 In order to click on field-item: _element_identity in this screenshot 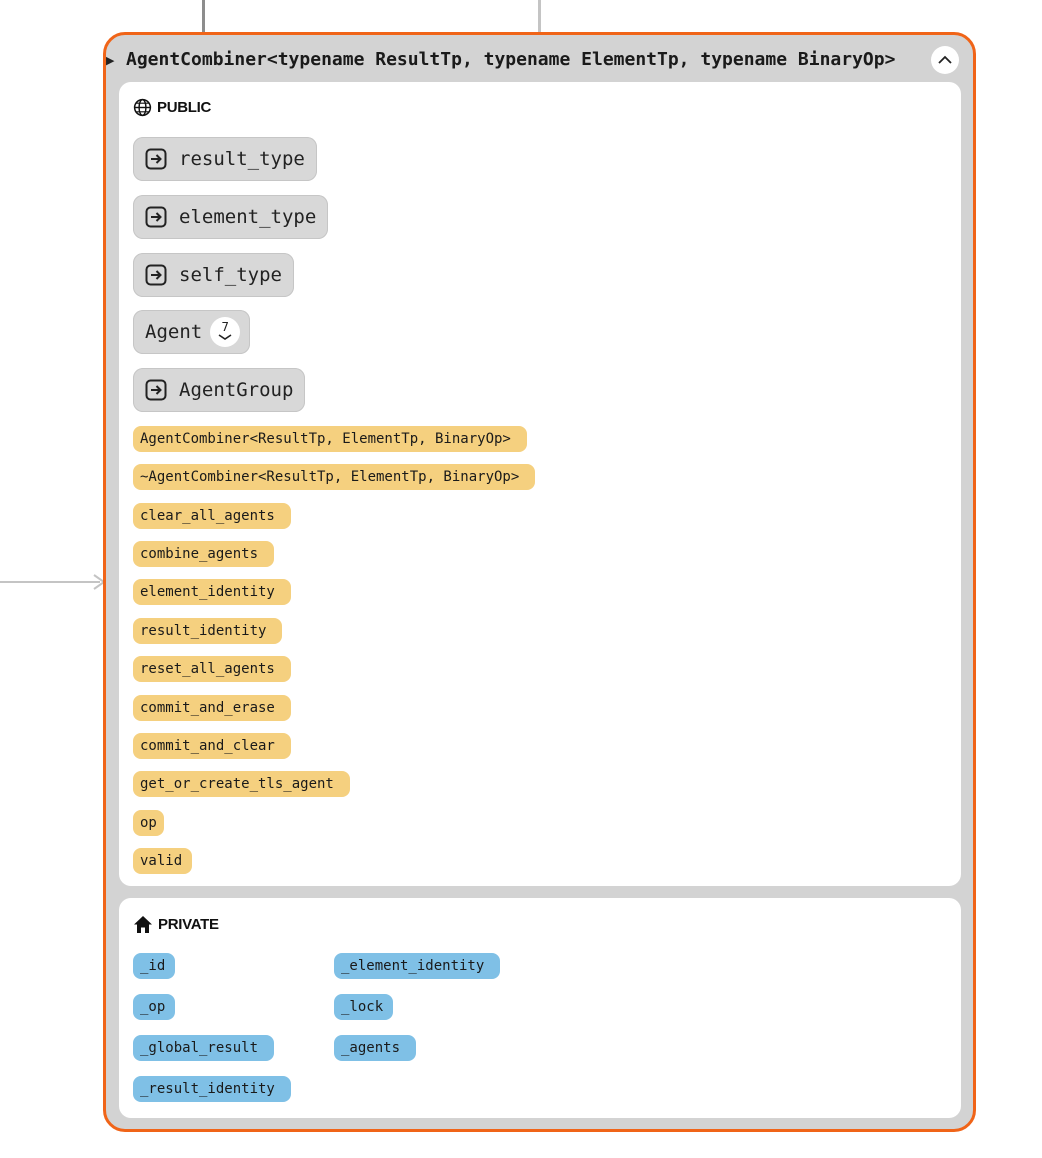, I will do `click(417, 966)`.